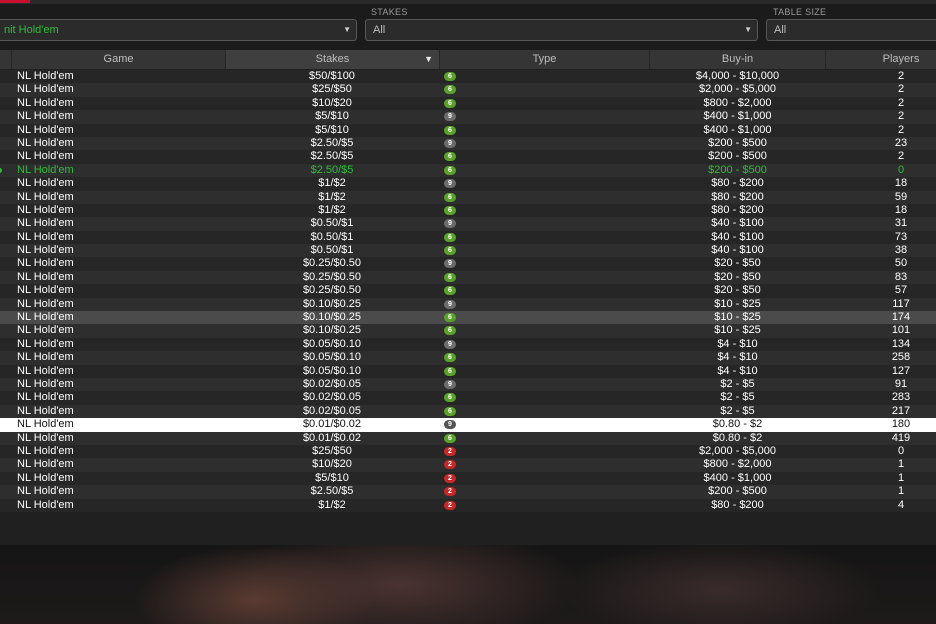 This screenshot has height=624, width=936. I want to click on cell-players: 91, so click(901, 383).